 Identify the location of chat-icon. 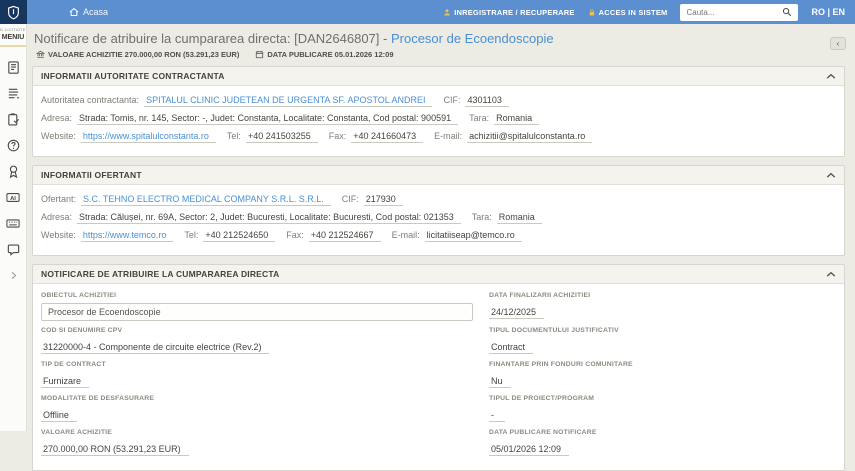
(13, 249).